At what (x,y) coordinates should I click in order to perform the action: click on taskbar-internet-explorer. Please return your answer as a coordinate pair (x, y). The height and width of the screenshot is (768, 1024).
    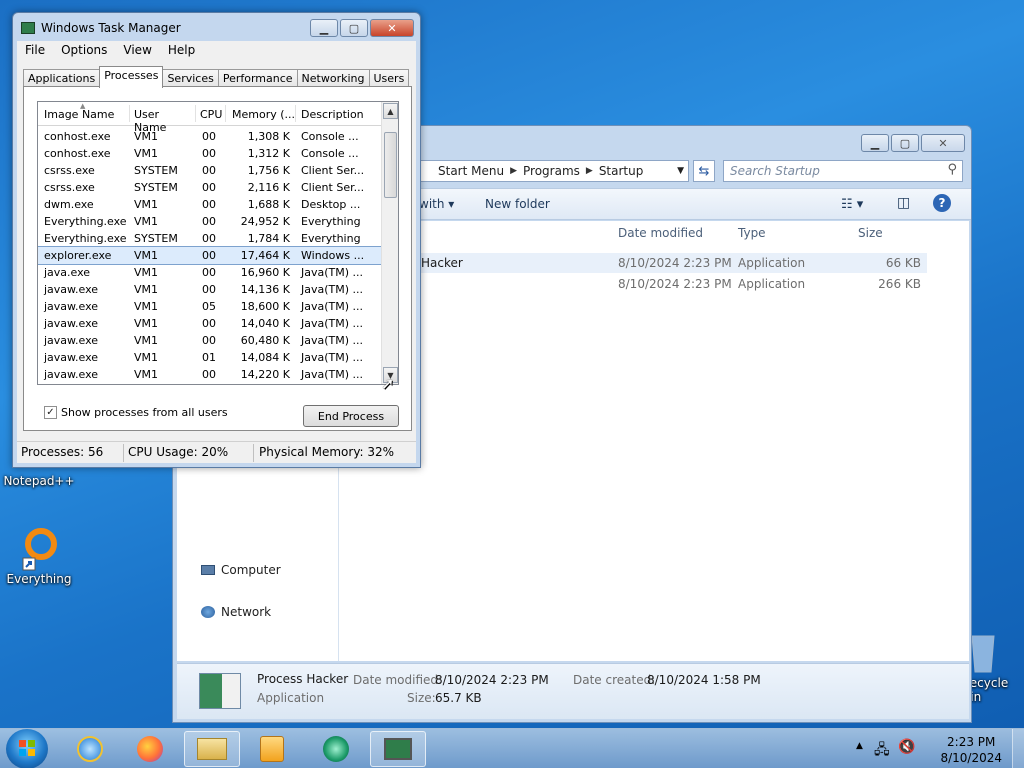
    Looking at the image, I should click on (90, 749).